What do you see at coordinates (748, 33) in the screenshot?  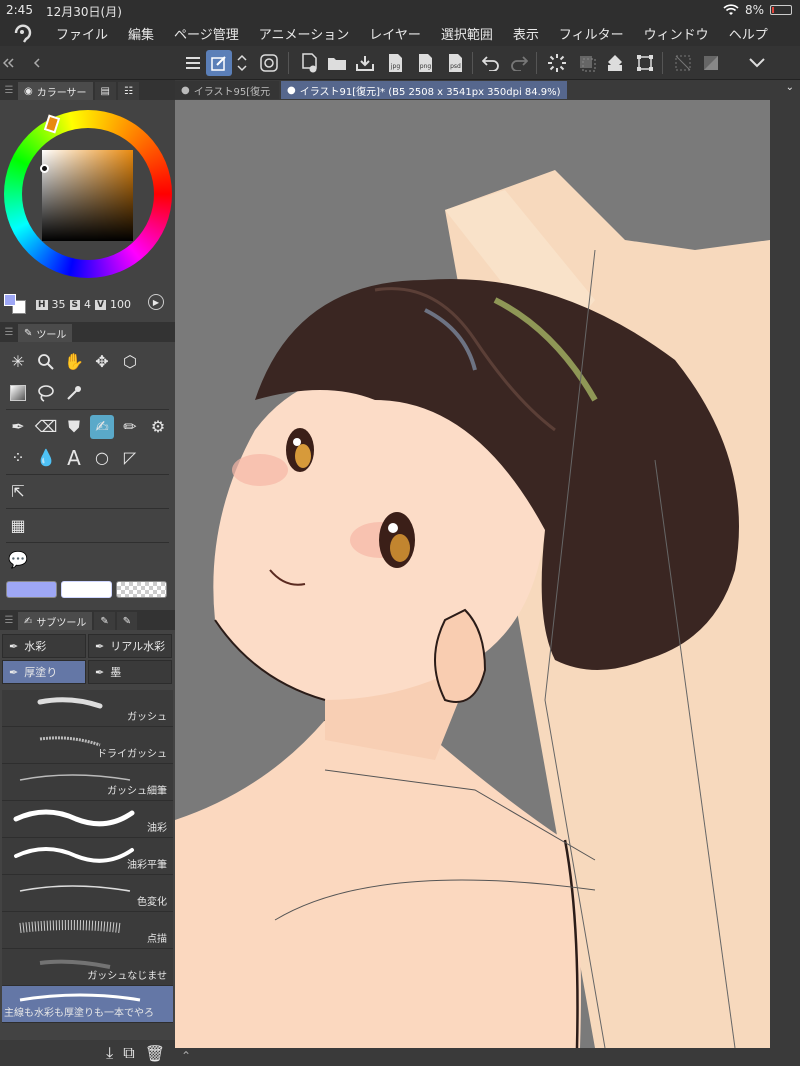 I see `menu-help: ヘルプ` at bounding box center [748, 33].